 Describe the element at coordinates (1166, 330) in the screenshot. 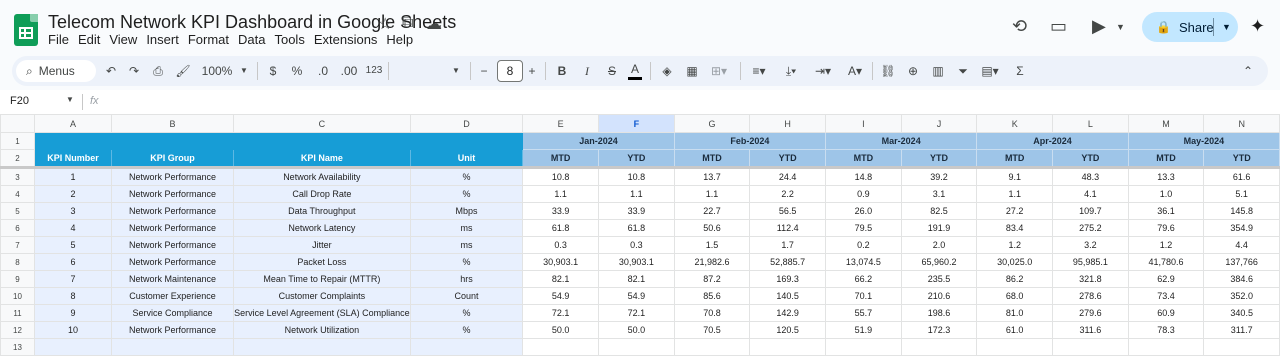

I see `value-cell: 78.3` at that location.